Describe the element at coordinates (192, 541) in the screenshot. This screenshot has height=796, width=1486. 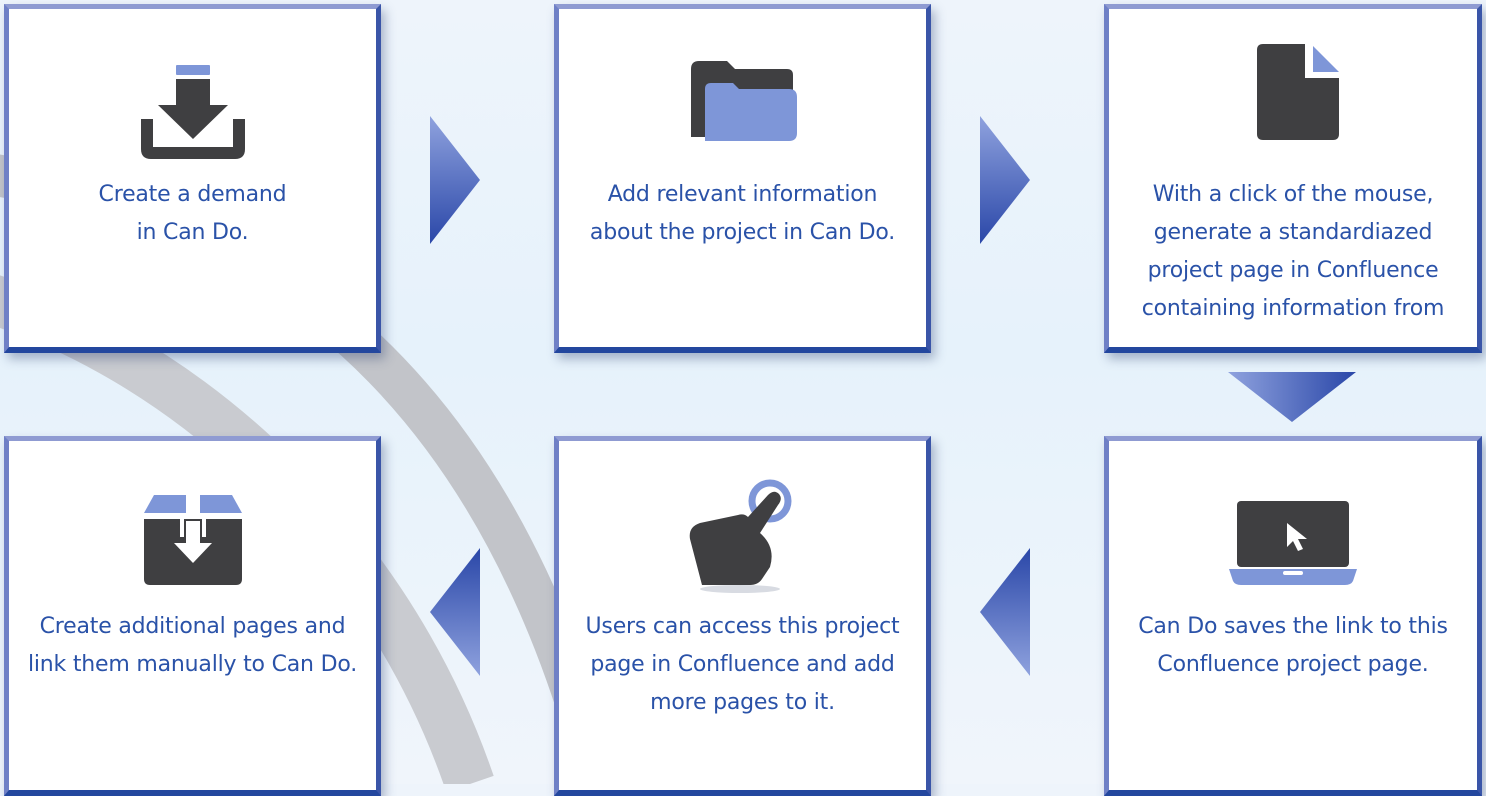
I see `archive-box-icon` at that location.